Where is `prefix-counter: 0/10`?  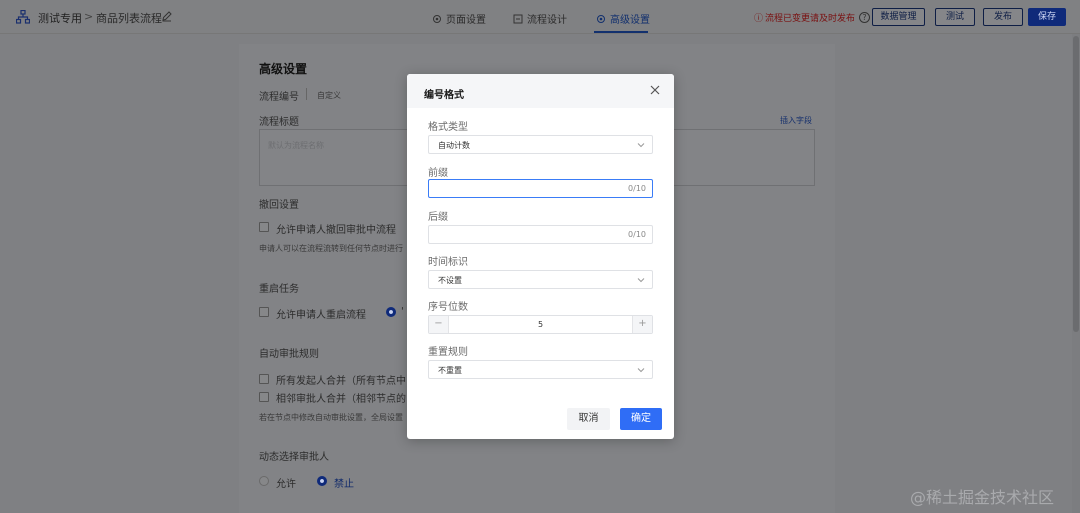 prefix-counter: 0/10 is located at coordinates (637, 188).